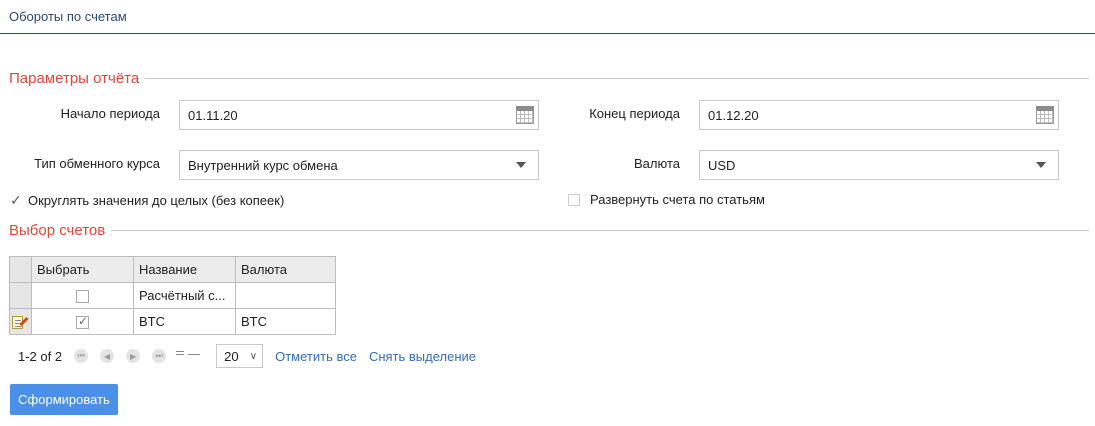  Describe the element at coordinates (285, 295) in the screenshot. I see `currency-cell` at that location.